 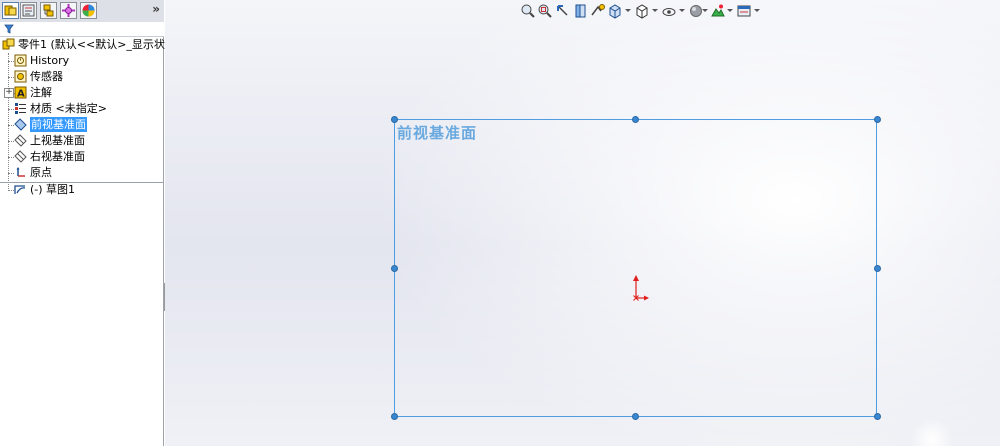 I want to click on feature-manager-tab, so click(x=10, y=10).